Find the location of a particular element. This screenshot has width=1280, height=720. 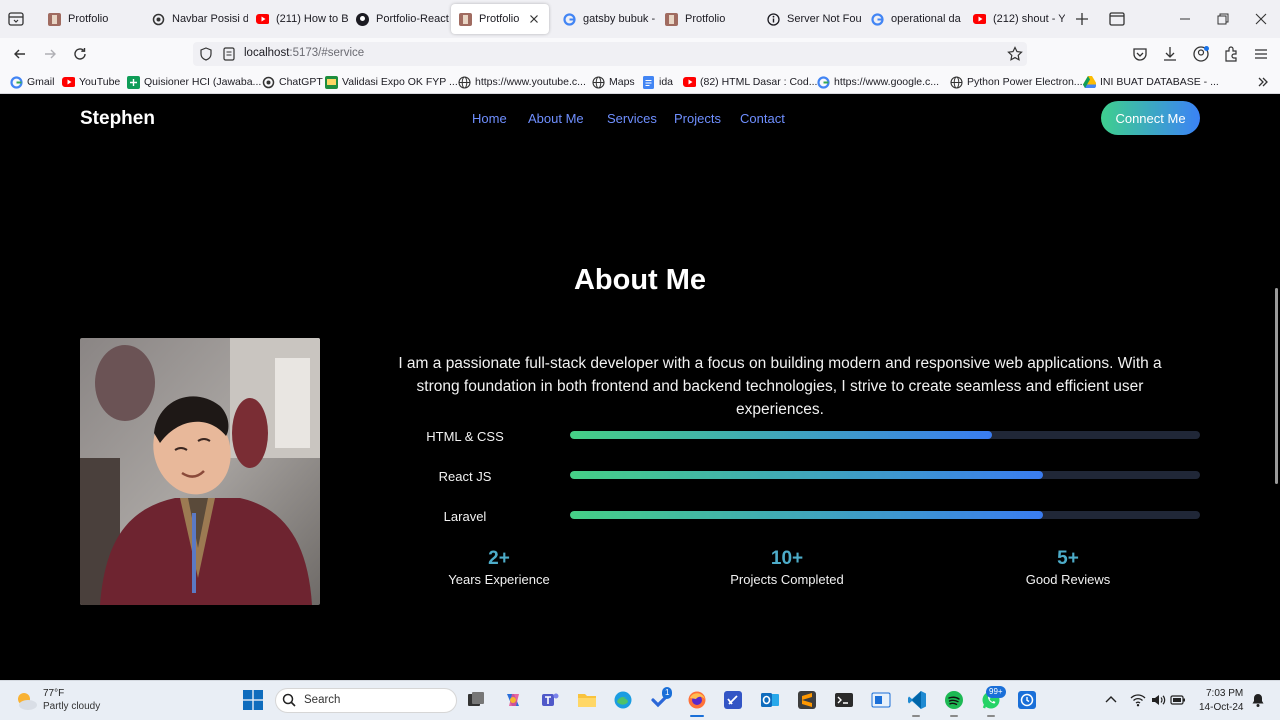

skill-name: Laravel is located at coordinates (465, 516).